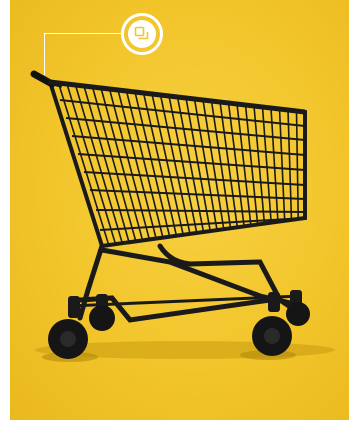 The width and height of the screenshot is (356, 426). Describe the element at coordinates (44, 54) in the screenshot. I see `hotspot-leader-vertical` at that location.